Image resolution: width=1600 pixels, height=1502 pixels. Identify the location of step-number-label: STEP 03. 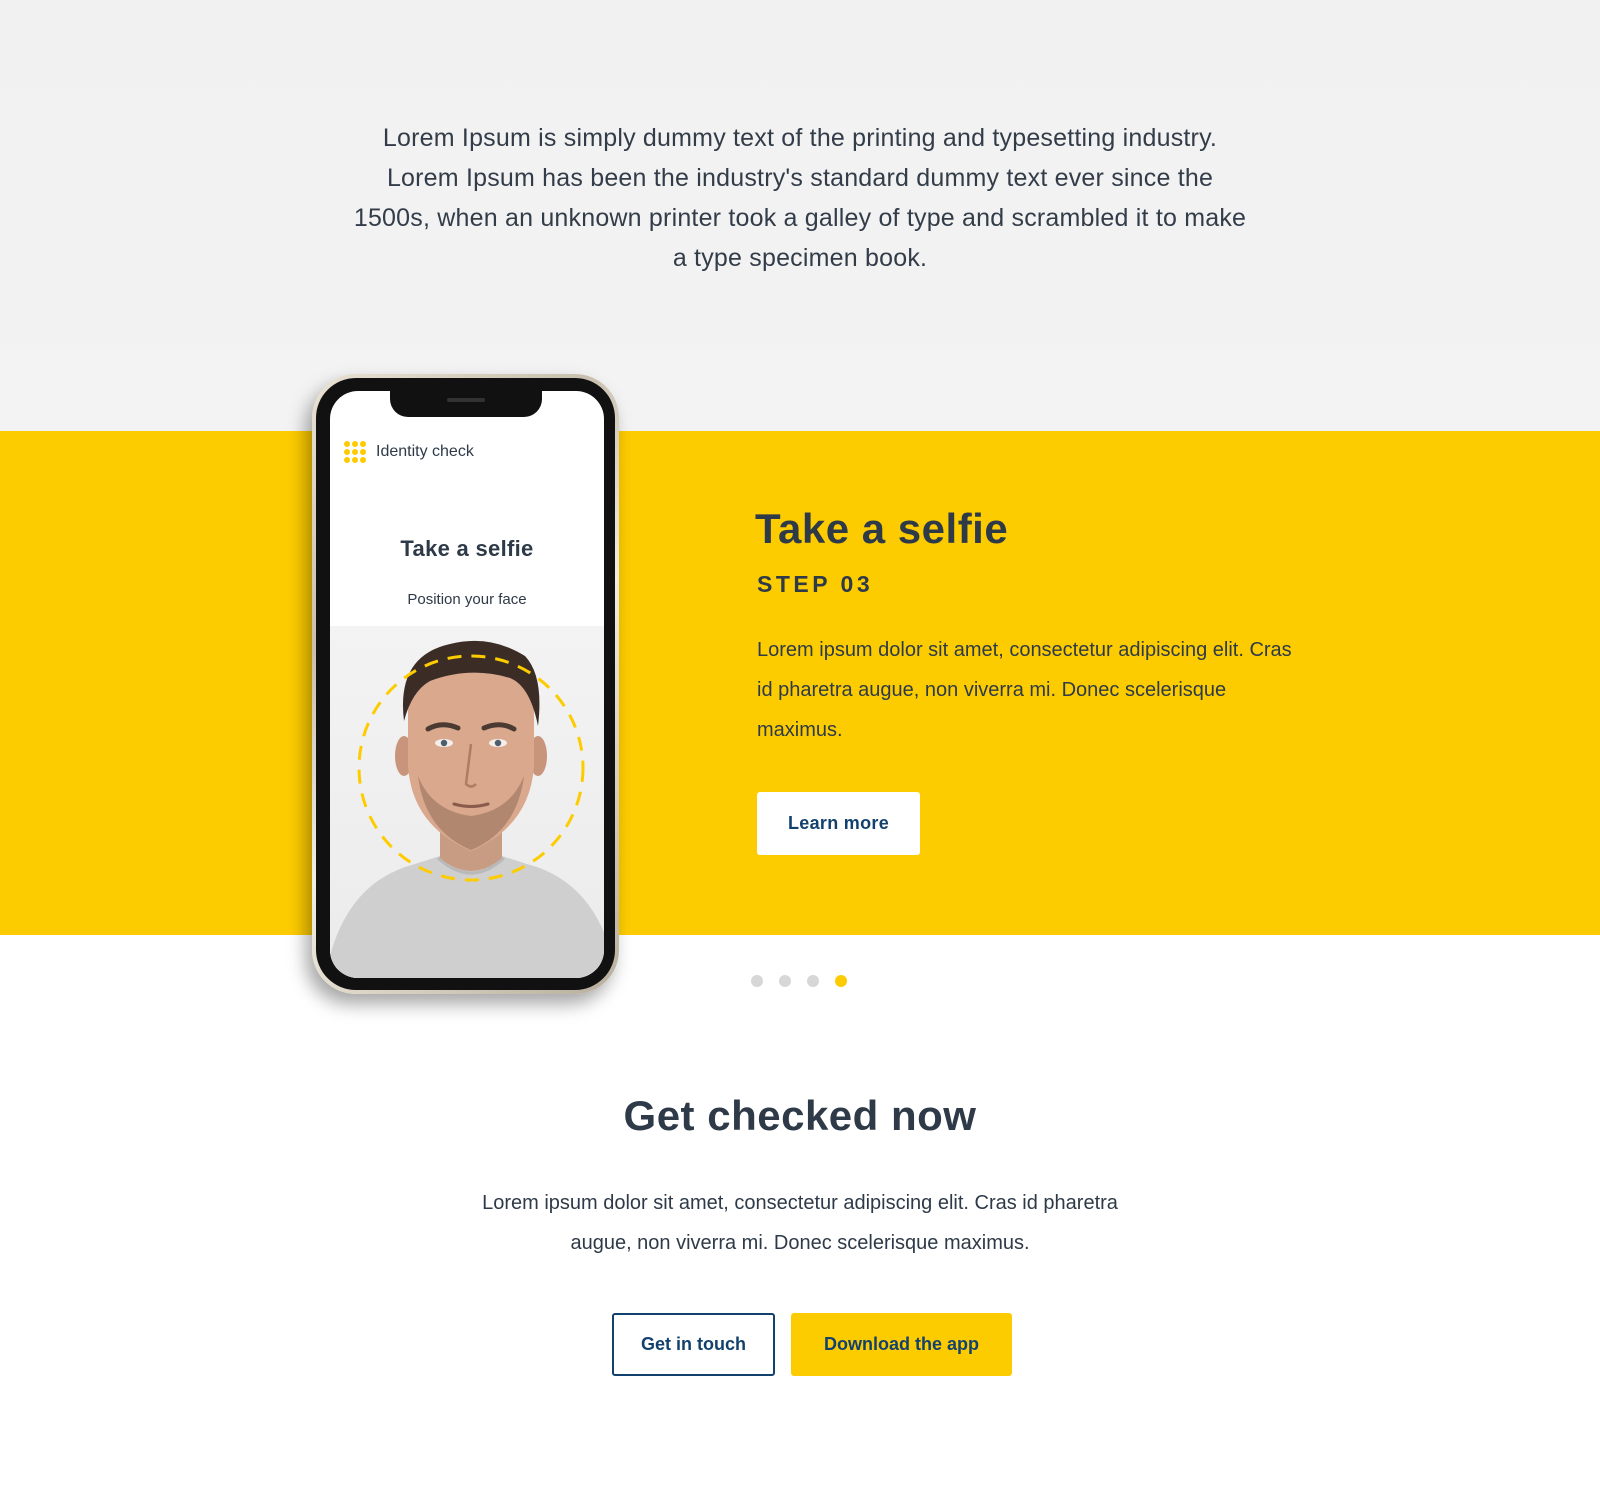
(815, 584).